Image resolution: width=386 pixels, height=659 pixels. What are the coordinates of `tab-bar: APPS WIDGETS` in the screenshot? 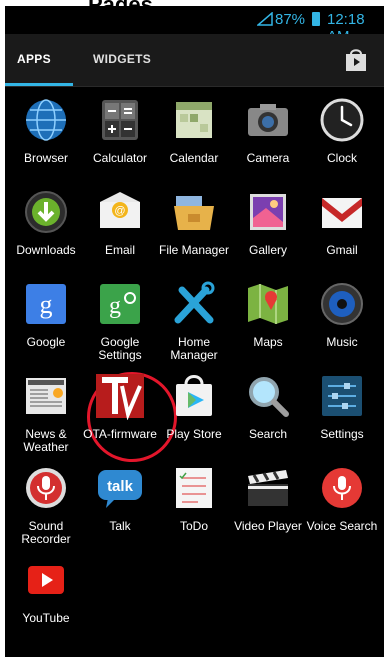 It's located at (194, 60).